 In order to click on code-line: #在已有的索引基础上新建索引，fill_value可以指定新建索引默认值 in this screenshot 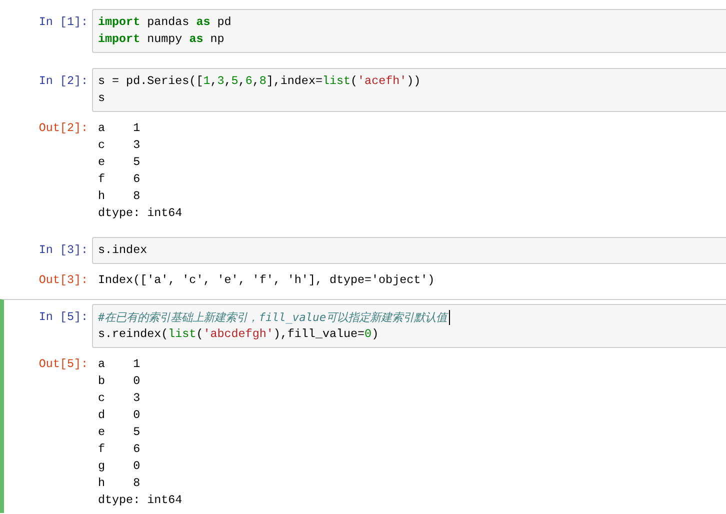, I will do `click(273, 318)`.